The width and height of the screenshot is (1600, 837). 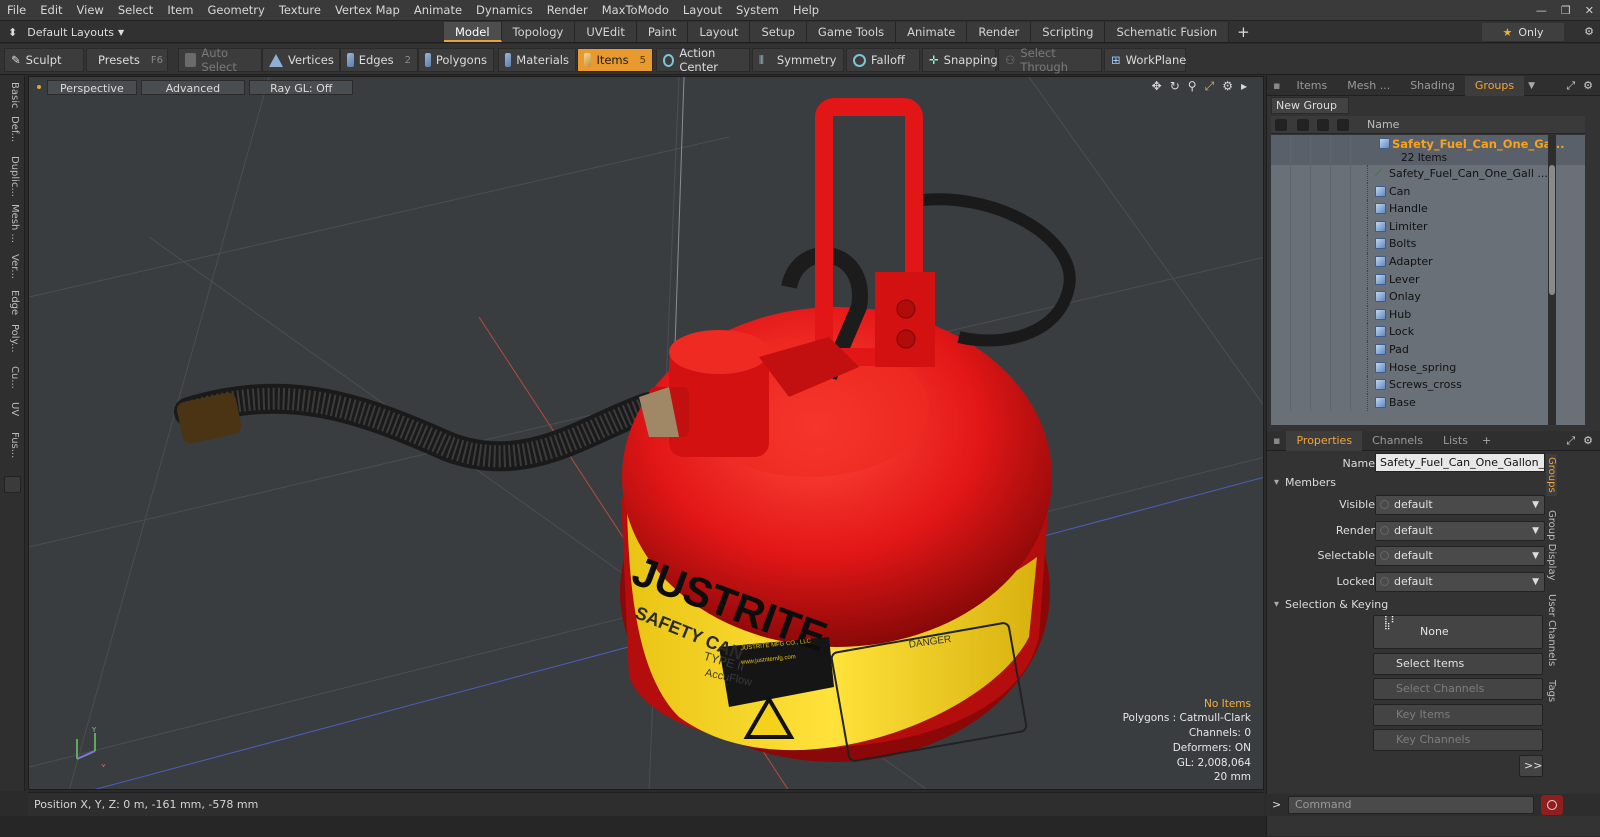 What do you see at coordinates (757, 10) in the screenshot?
I see `menu-system: System` at bounding box center [757, 10].